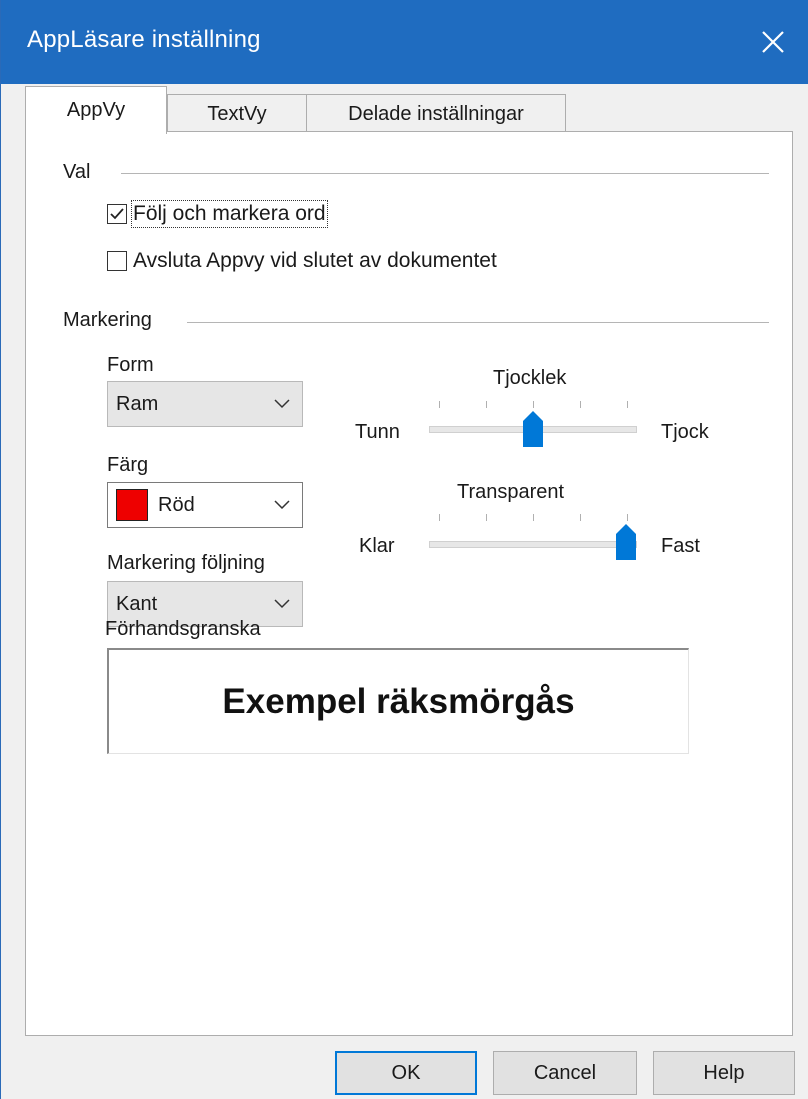 This screenshot has width=808, height=1099. Describe the element at coordinates (117, 261) in the screenshot. I see `checkbox-unchecked` at that location.